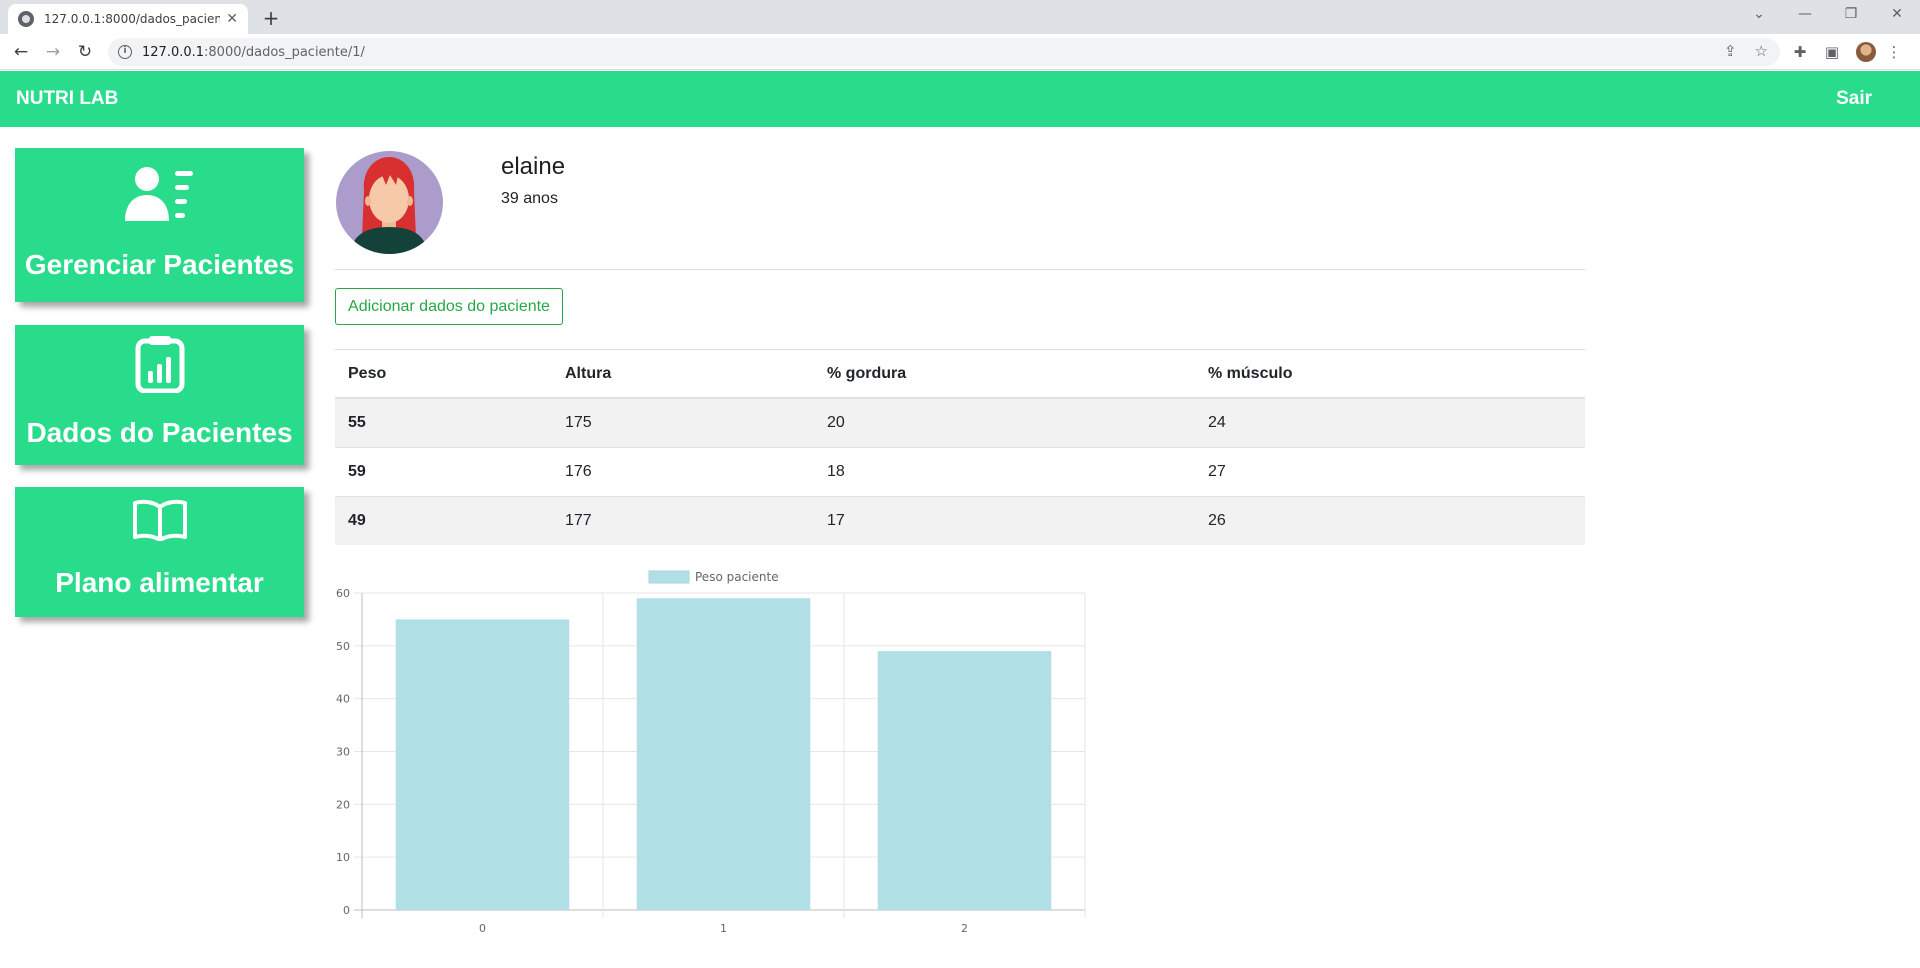  Describe the element at coordinates (964, 928) in the screenshot. I see `x-tick-label: 2` at that location.